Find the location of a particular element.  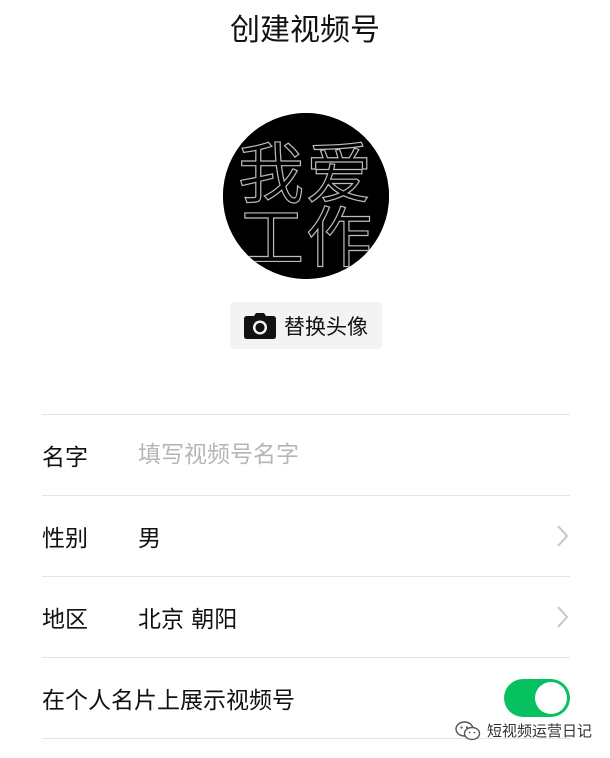

gender-label: 性别 is located at coordinates (65, 539).